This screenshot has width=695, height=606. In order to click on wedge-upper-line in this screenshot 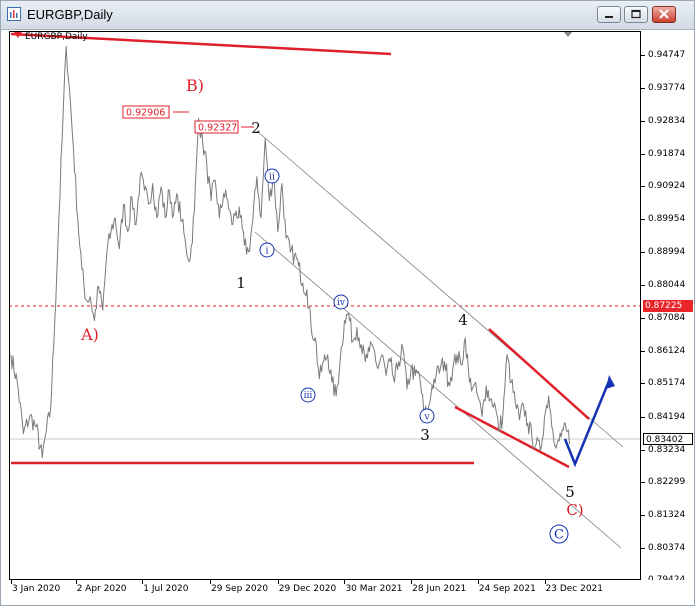, I will do `click(539, 374)`.